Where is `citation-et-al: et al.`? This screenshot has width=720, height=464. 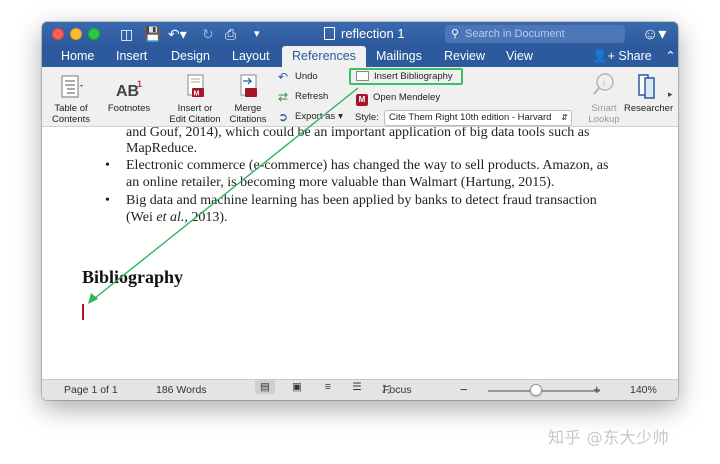 citation-et-al: et al. is located at coordinates (170, 217).